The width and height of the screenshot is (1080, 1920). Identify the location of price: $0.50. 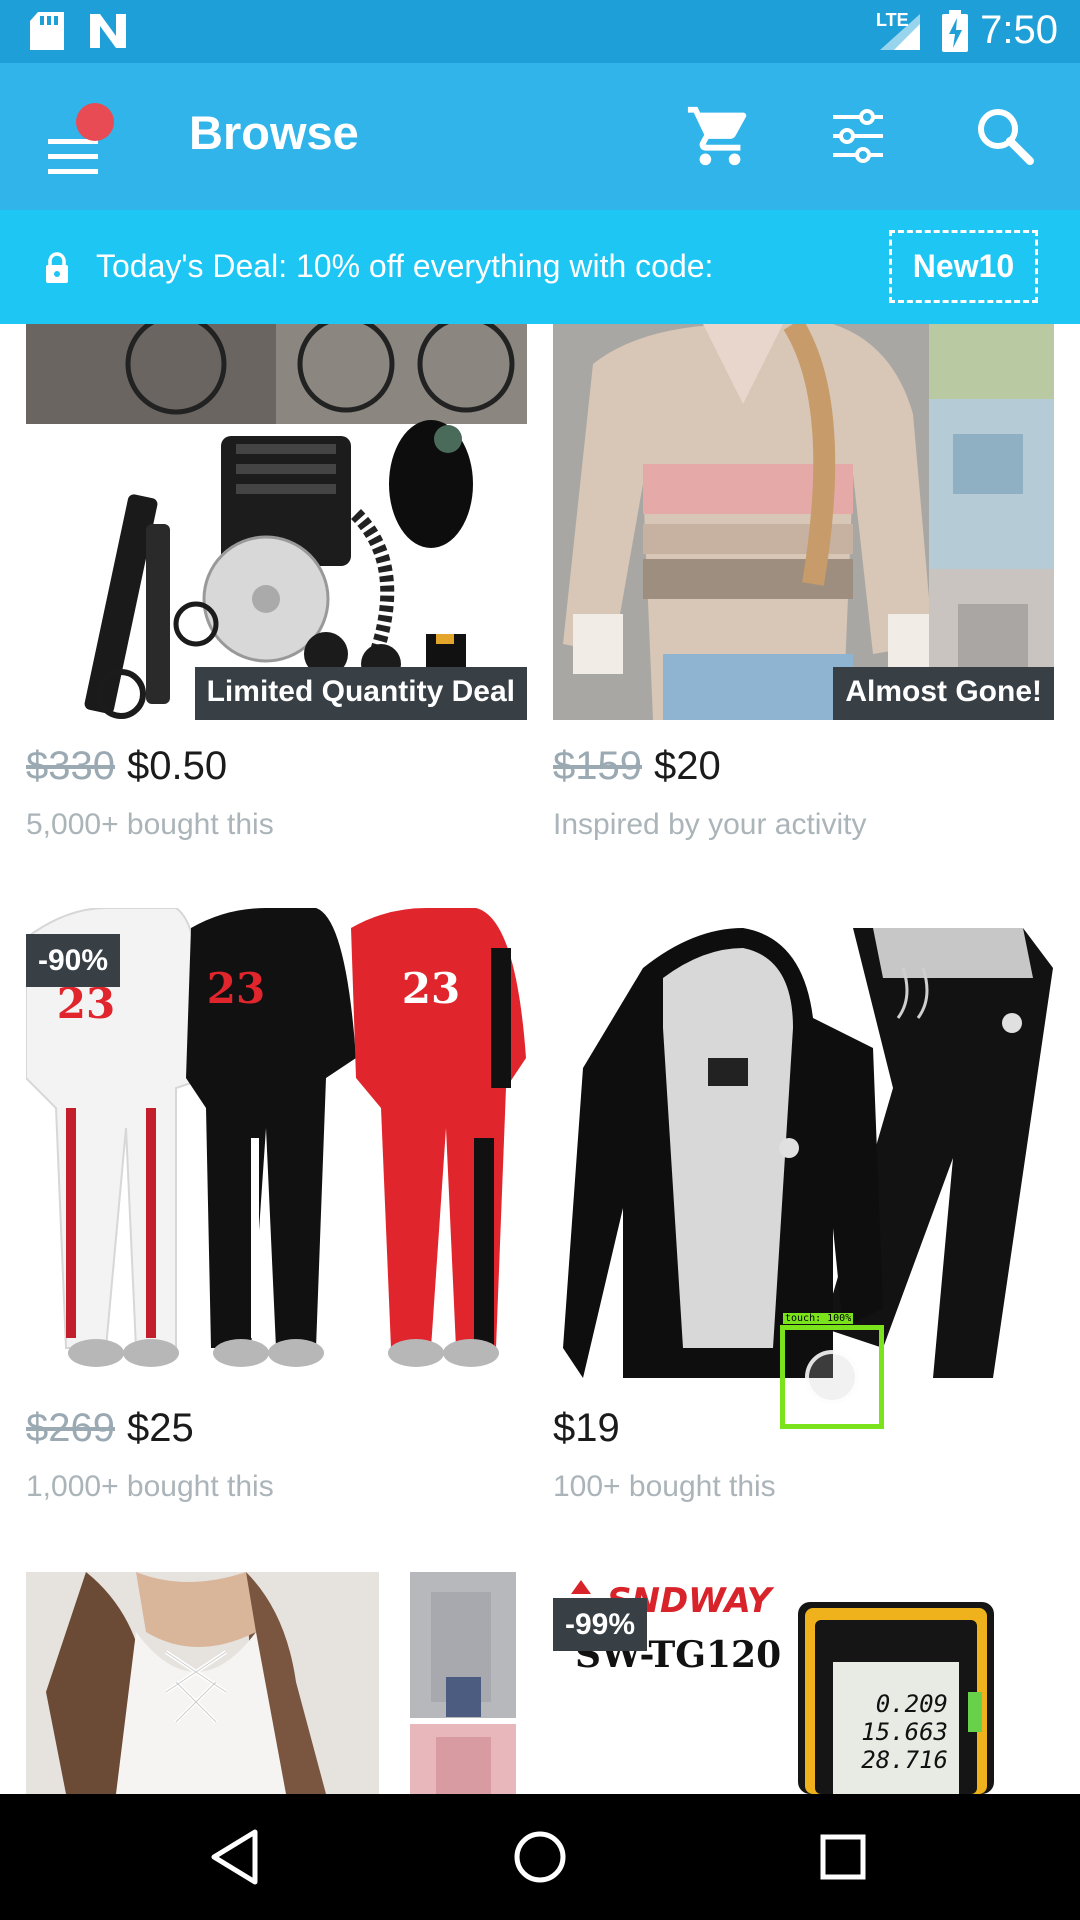
(177, 766).